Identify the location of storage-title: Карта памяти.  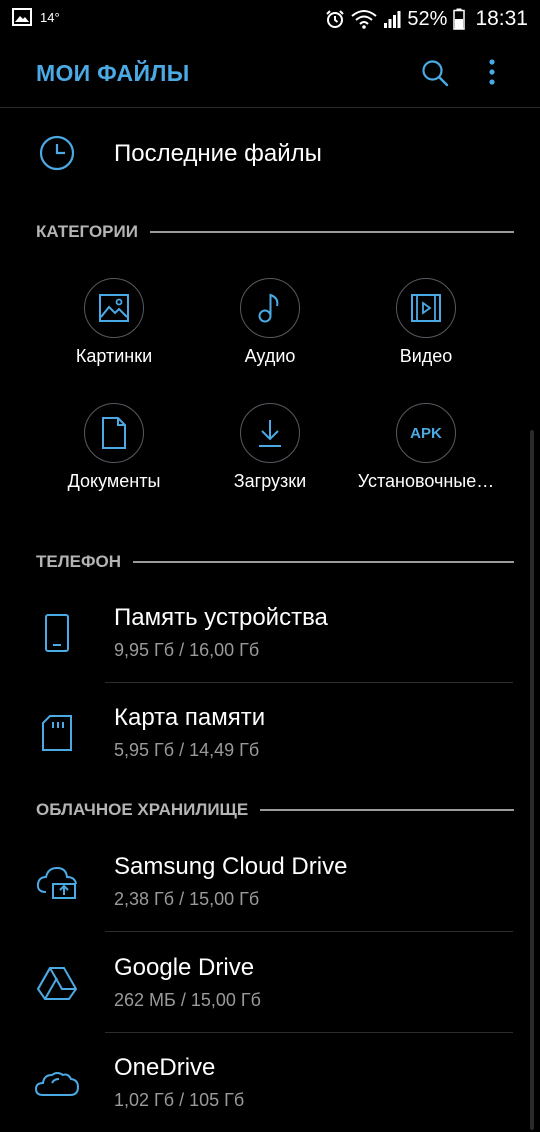
(190, 717).